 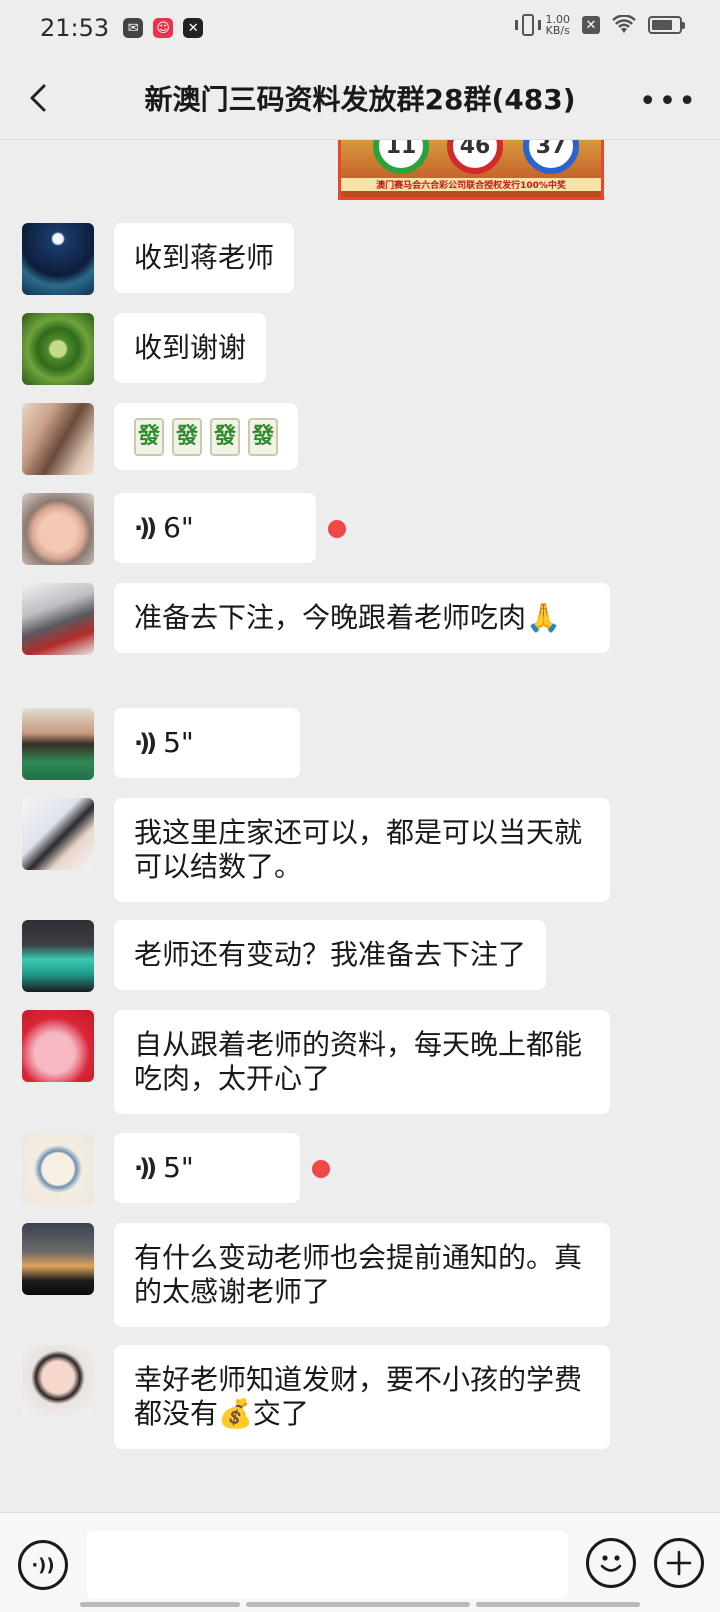 I want to click on sticker-bubble: 發發發發, so click(x=206, y=436).